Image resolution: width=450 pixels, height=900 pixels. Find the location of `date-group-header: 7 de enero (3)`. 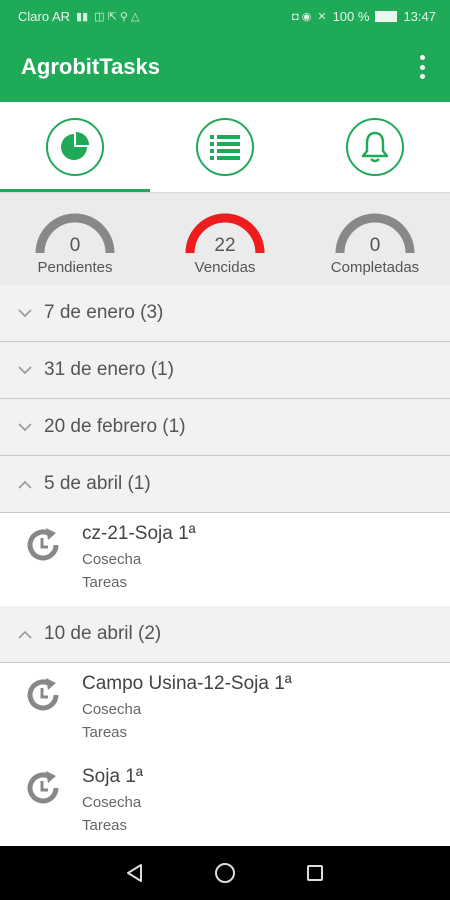

date-group-header: 7 de enero (3) is located at coordinates (225, 313).